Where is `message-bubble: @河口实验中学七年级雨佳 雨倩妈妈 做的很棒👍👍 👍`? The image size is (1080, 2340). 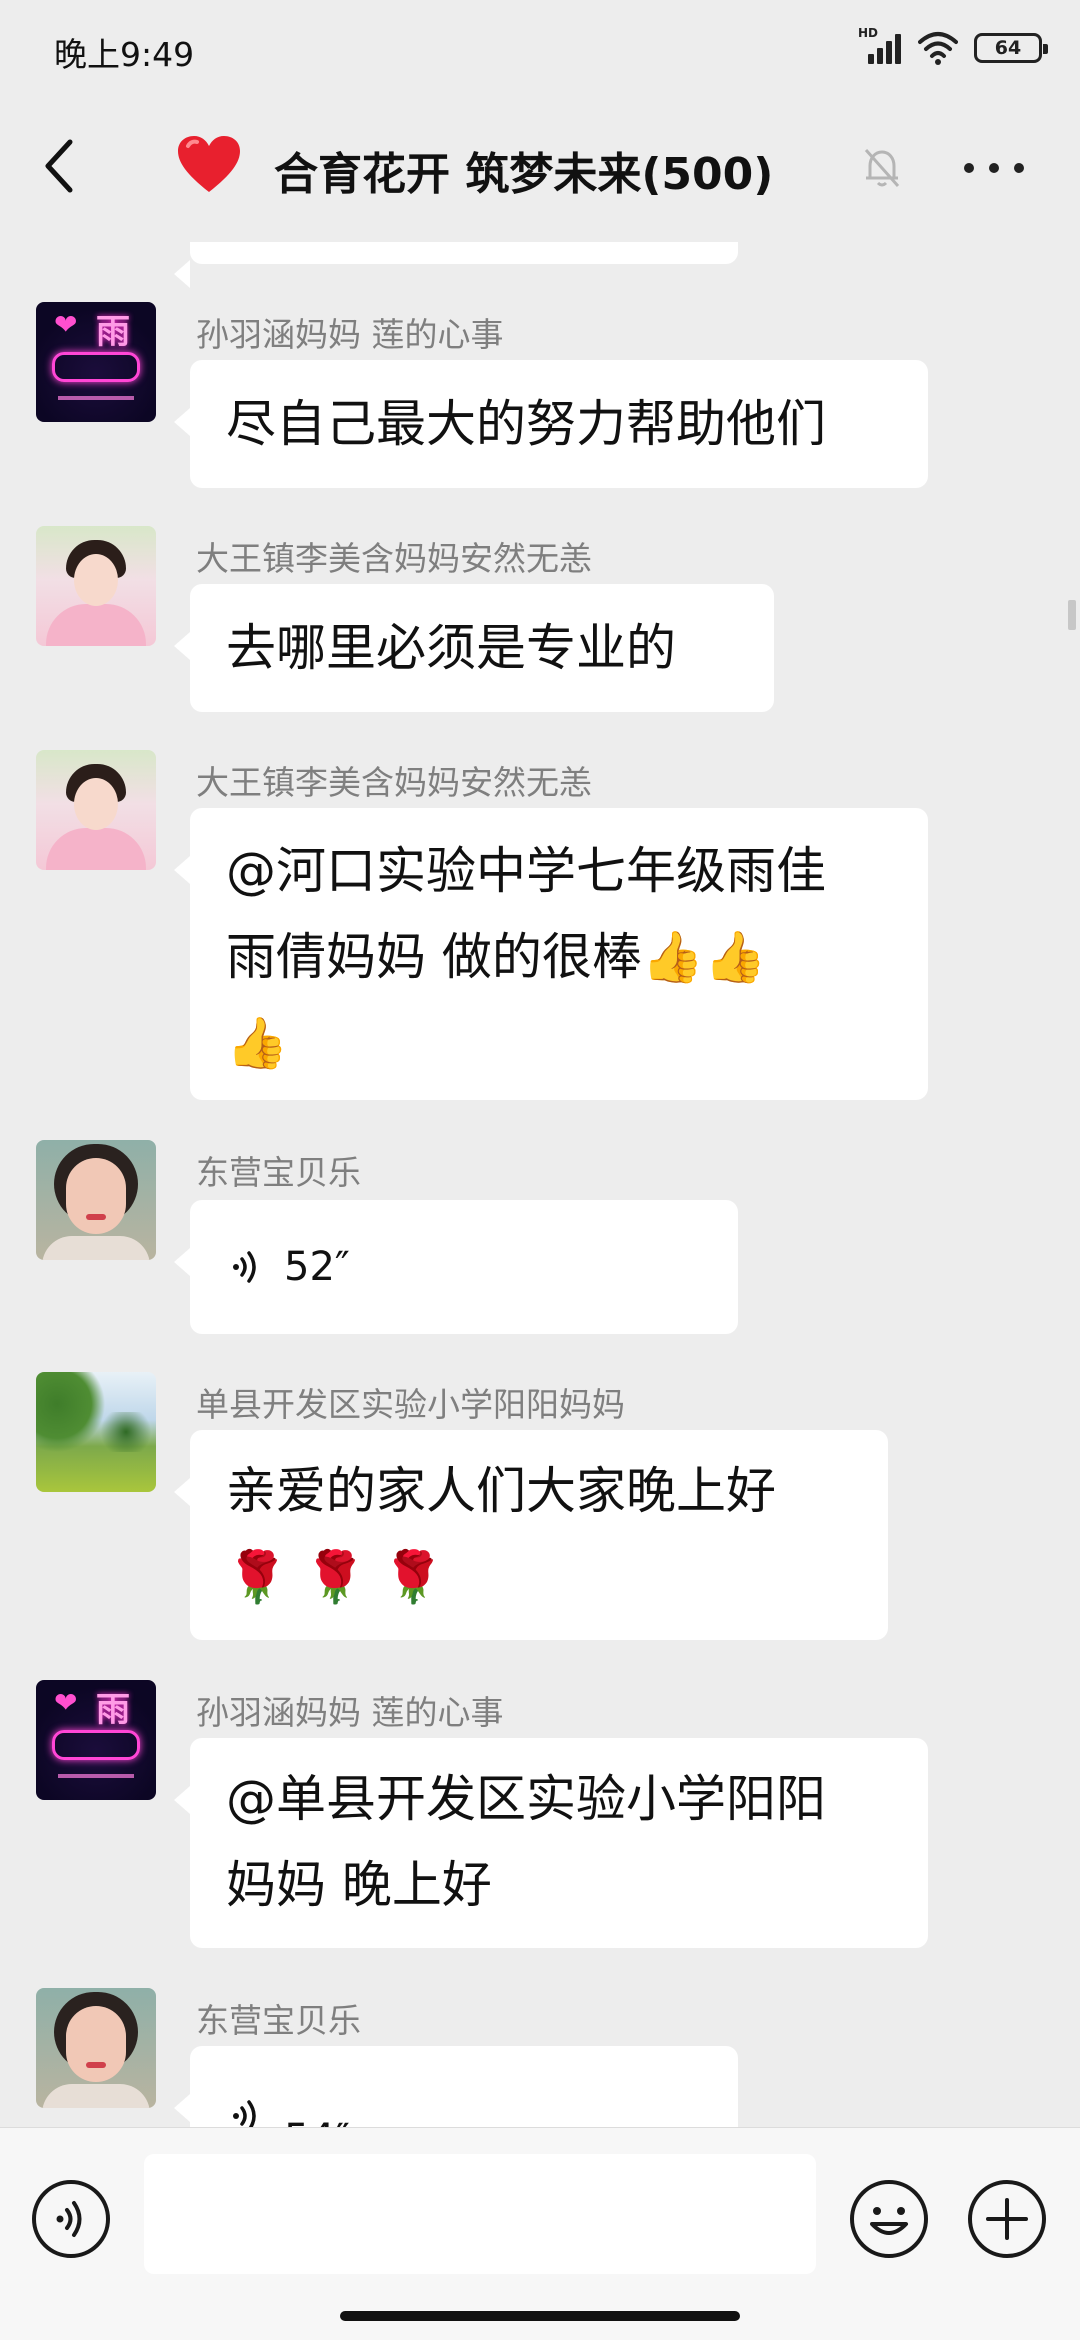 message-bubble: @河口实验中学七年级雨佳 雨倩妈妈 做的很棒👍👍 👍 is located at coordinates (551, 954).